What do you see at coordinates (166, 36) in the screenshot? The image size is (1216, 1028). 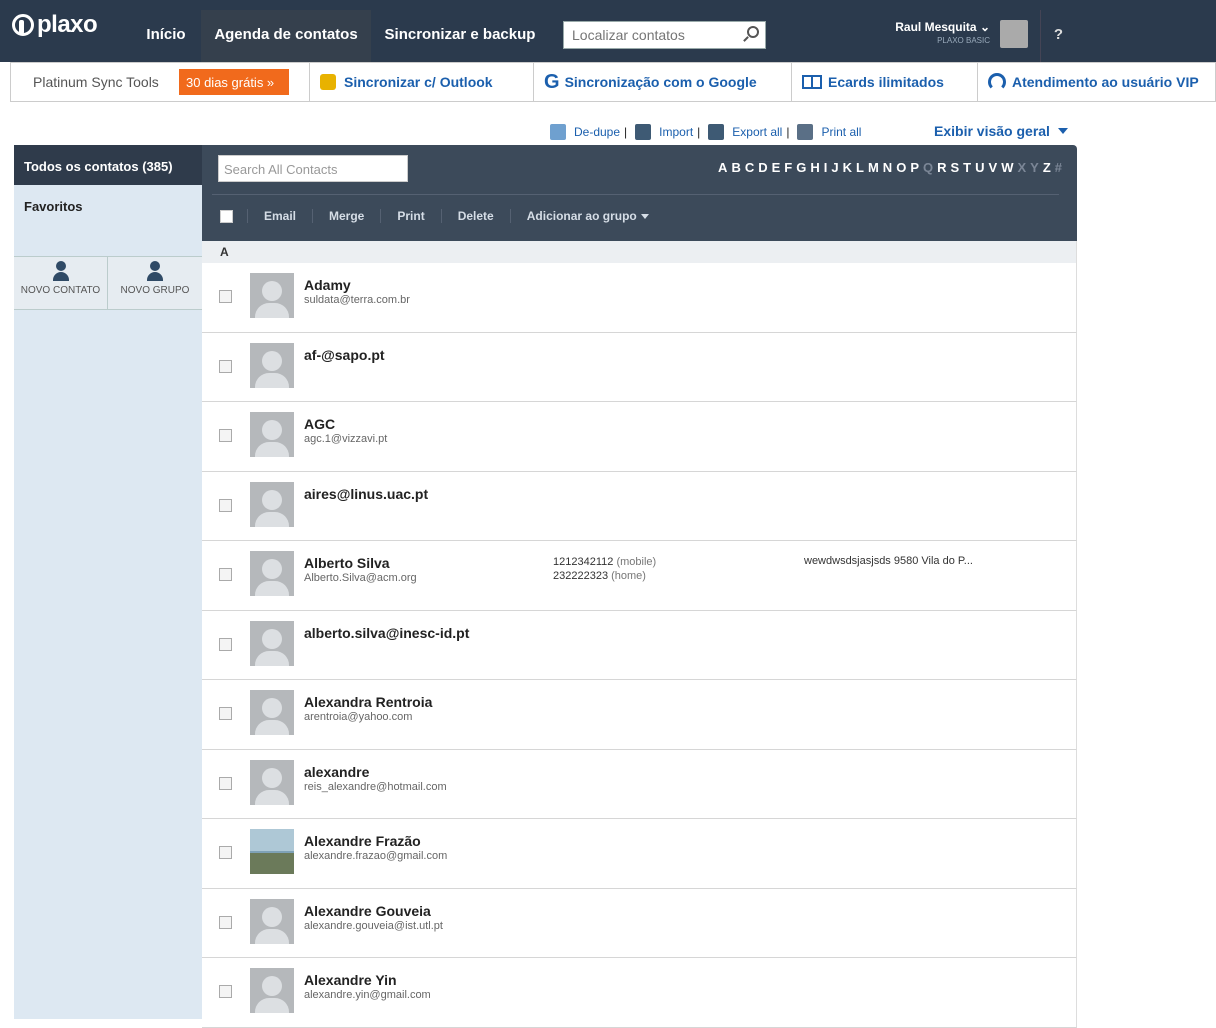 I see `nav-tab-inicio: Início` at bounding box center [166, 36].